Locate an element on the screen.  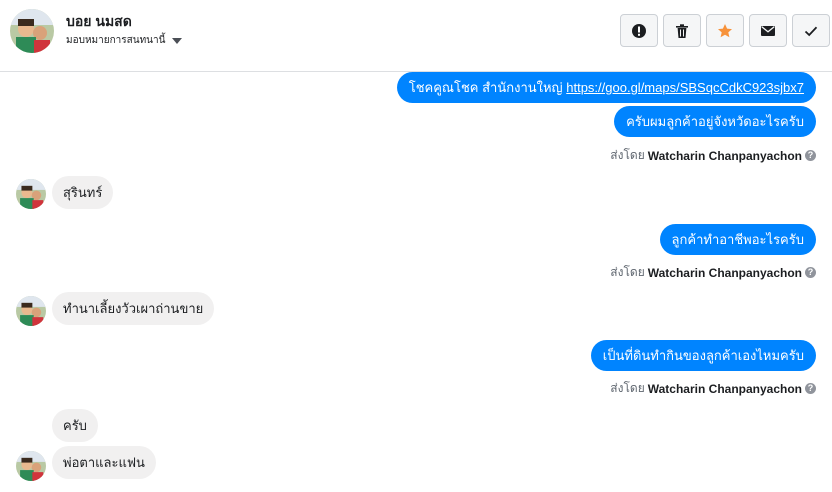
message-text: ลูกค้าทำอาชีพอะไรครับ is located at coordinates (737, 239).